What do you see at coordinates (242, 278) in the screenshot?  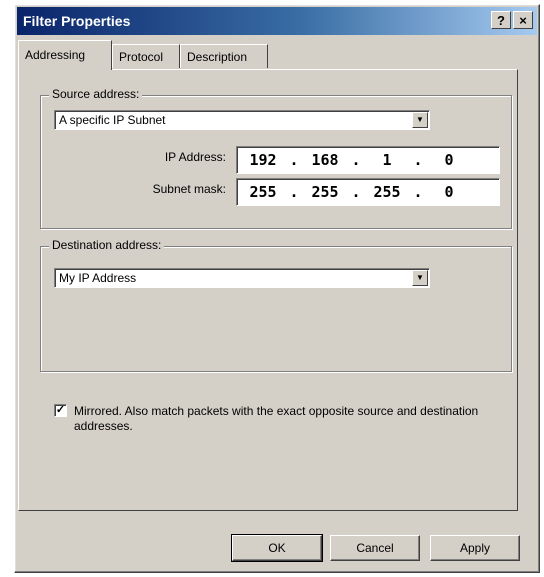 I see `destination-address-select: My IP Address ▼` at bounding box center [242, 278].